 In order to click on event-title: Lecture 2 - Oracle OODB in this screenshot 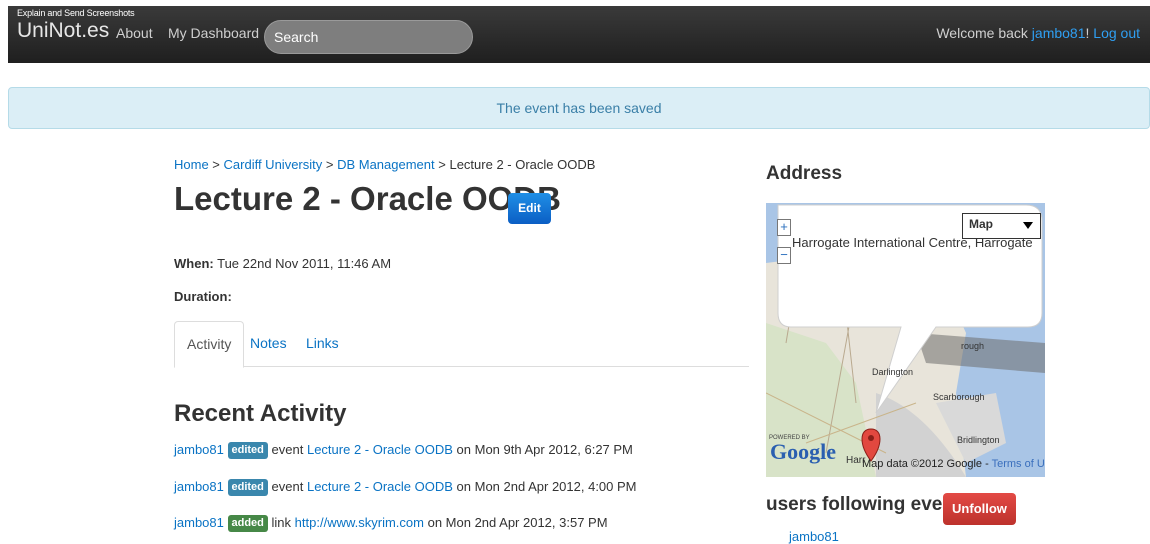, I will do `click(367, 198)`.